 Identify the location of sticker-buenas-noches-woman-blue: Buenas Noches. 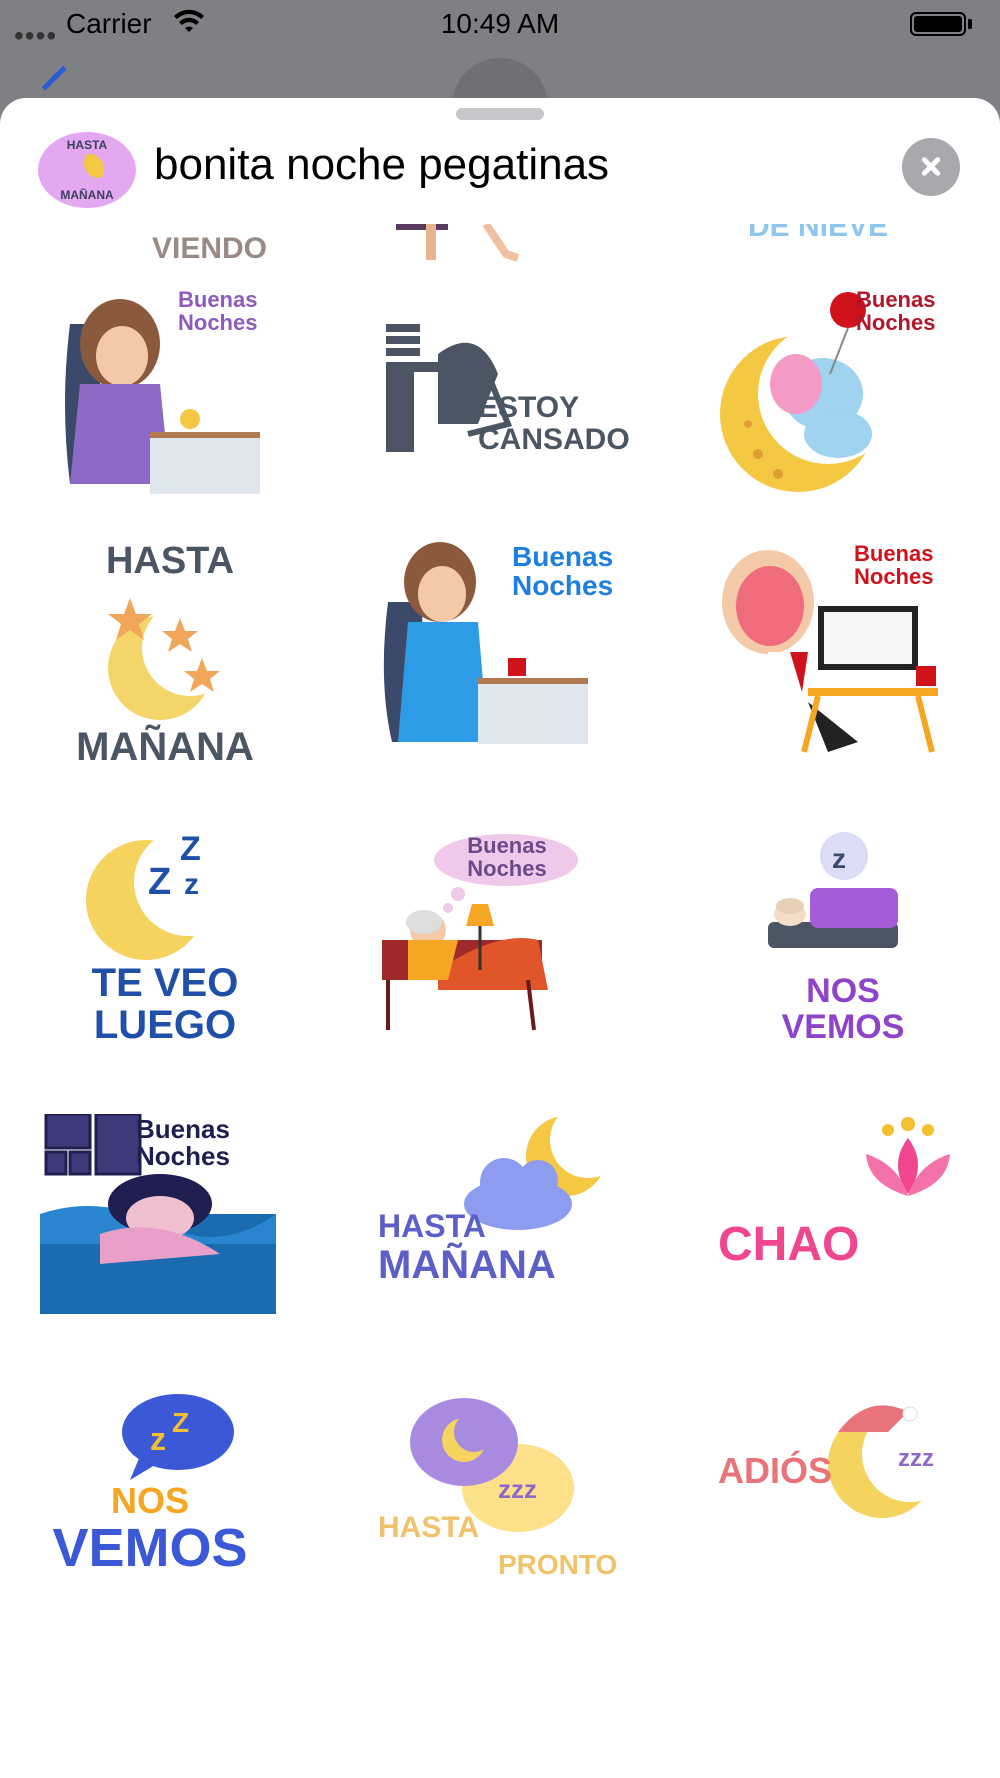
(508, 672).